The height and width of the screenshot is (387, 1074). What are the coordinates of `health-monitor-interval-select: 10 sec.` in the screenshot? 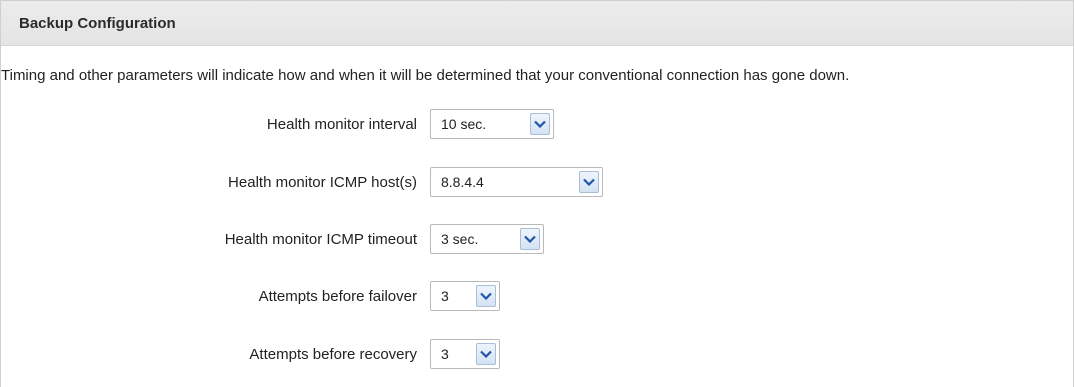 It's located at (492, 124).